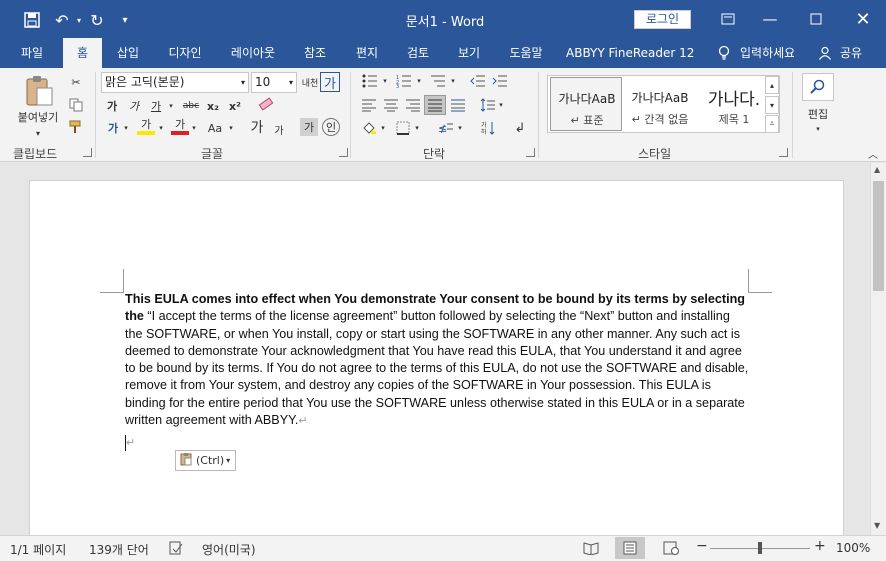 Image resolution: width=886 pixels, height=561 pixels. What do you see at coordinates (662, 19) in the screenshot?
I see `login-button: 로그인` at bounding box center [662, 19].